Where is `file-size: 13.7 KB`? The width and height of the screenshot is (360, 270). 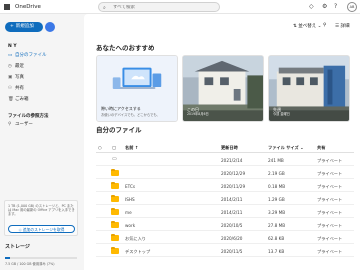
file-size: 13.7 KB is located at coordinates (276, 251).